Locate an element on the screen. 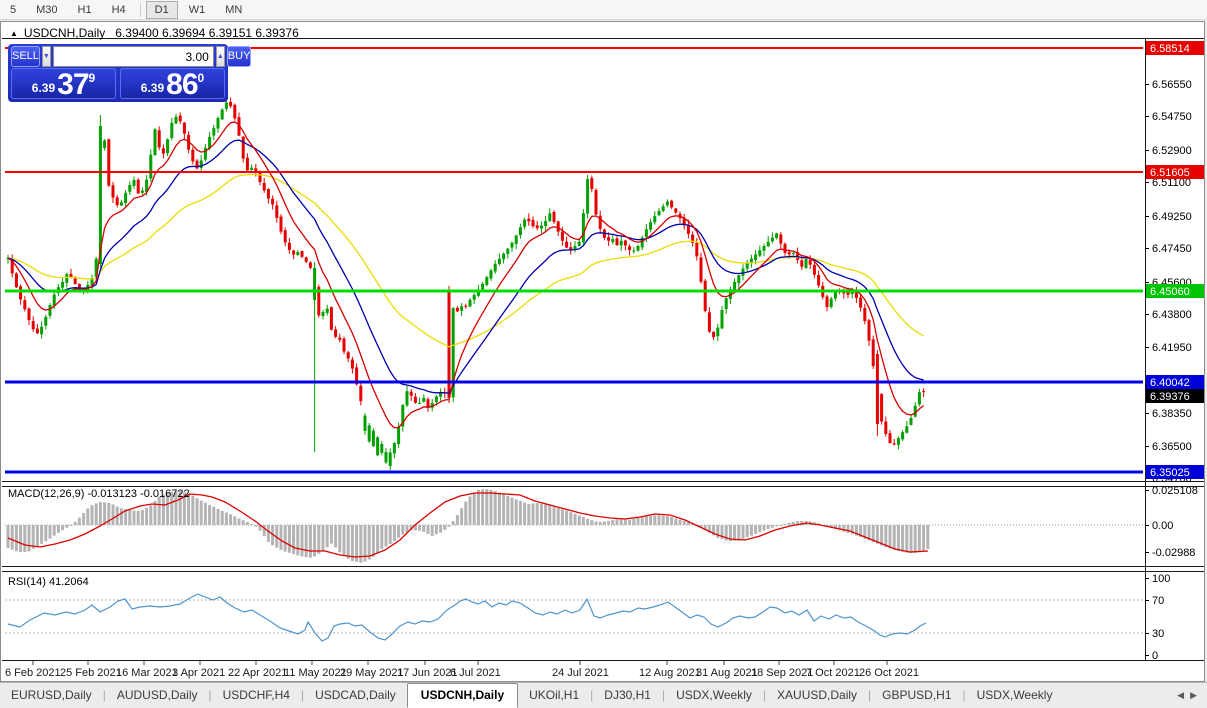 The width and height of the screenshot is (1207, 708). macd-axis-label: 0.025108 is located at coordinates (1175, 491).